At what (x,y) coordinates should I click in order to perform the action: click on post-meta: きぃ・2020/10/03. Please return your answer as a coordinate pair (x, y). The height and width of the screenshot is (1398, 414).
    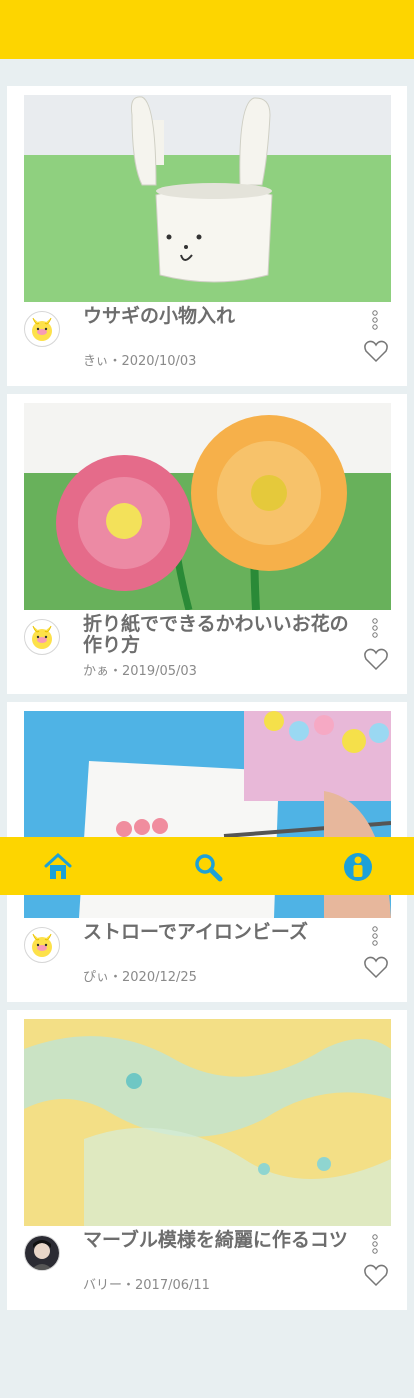
    Looking at the image, I should click on (140, 361).